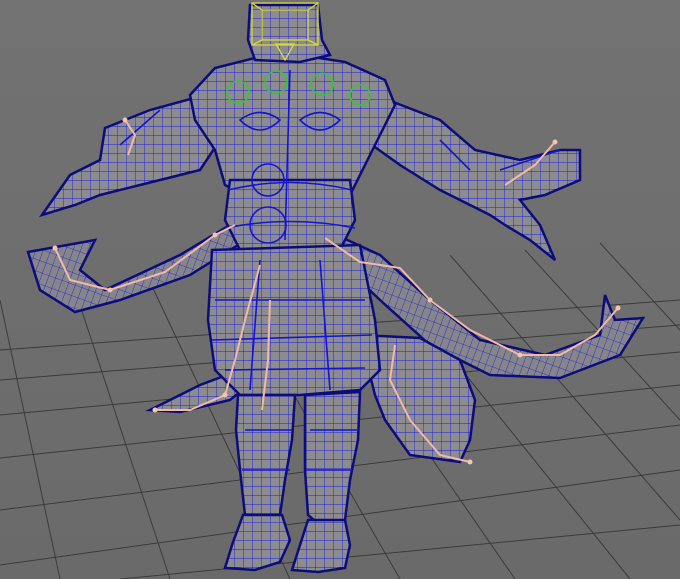 The width and height of the screenshot is (680, 579). What do you see at coordinates (332, 458) in the screenshot?
I see `right-leg-mesh` at bounding box center [332, 458].